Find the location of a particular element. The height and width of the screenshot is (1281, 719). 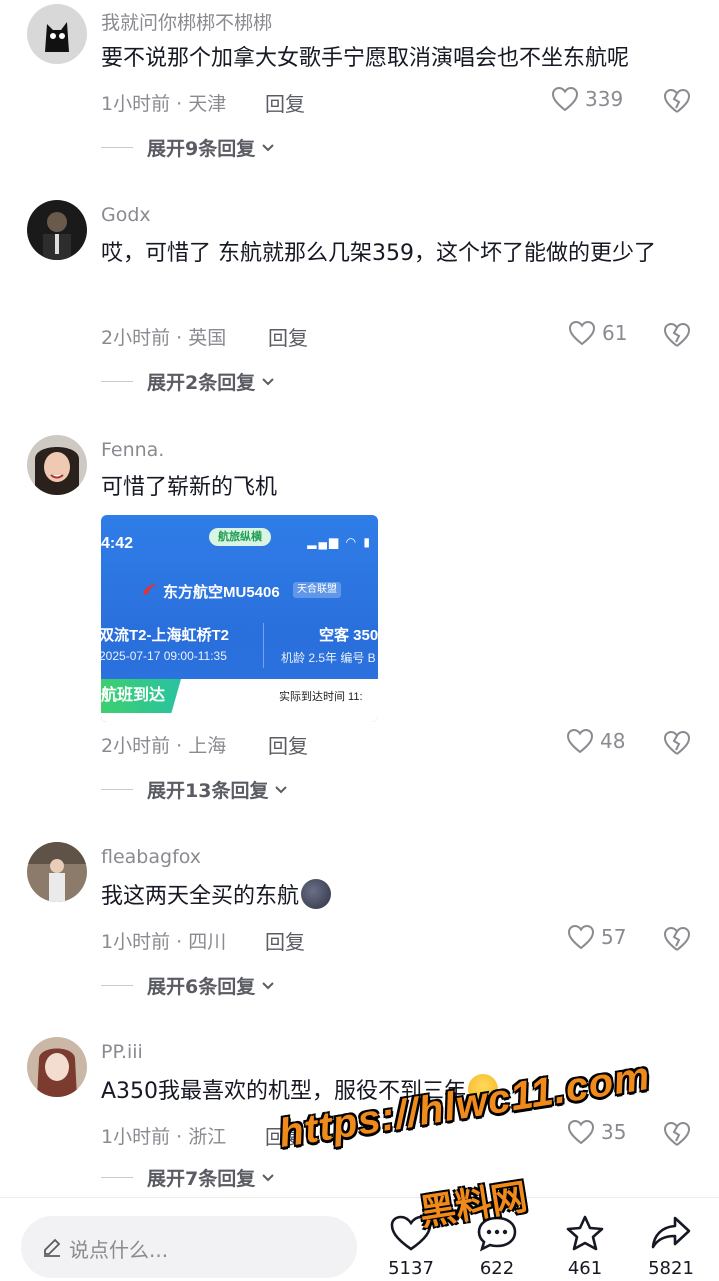

pencil-icon is located at coordinates (52, 1247).